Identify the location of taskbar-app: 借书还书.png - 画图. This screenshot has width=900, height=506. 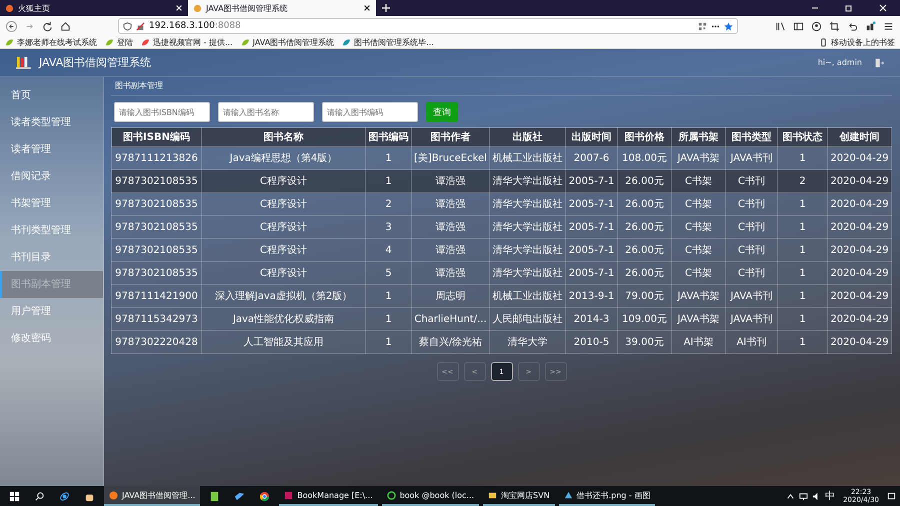
(607, 496).